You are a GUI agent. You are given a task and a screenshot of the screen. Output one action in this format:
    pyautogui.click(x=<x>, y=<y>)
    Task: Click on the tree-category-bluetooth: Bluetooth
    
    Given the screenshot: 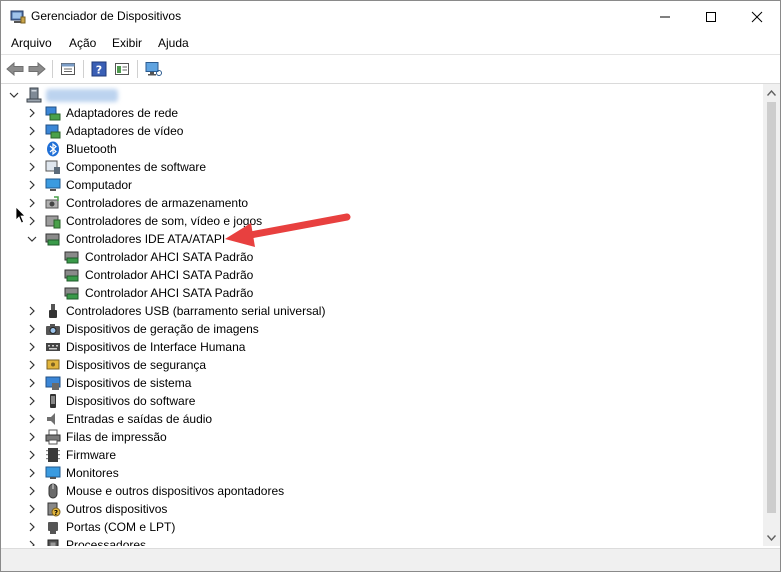 What is the action you would take?
    pyautogui.click(x=382, y=149)
    